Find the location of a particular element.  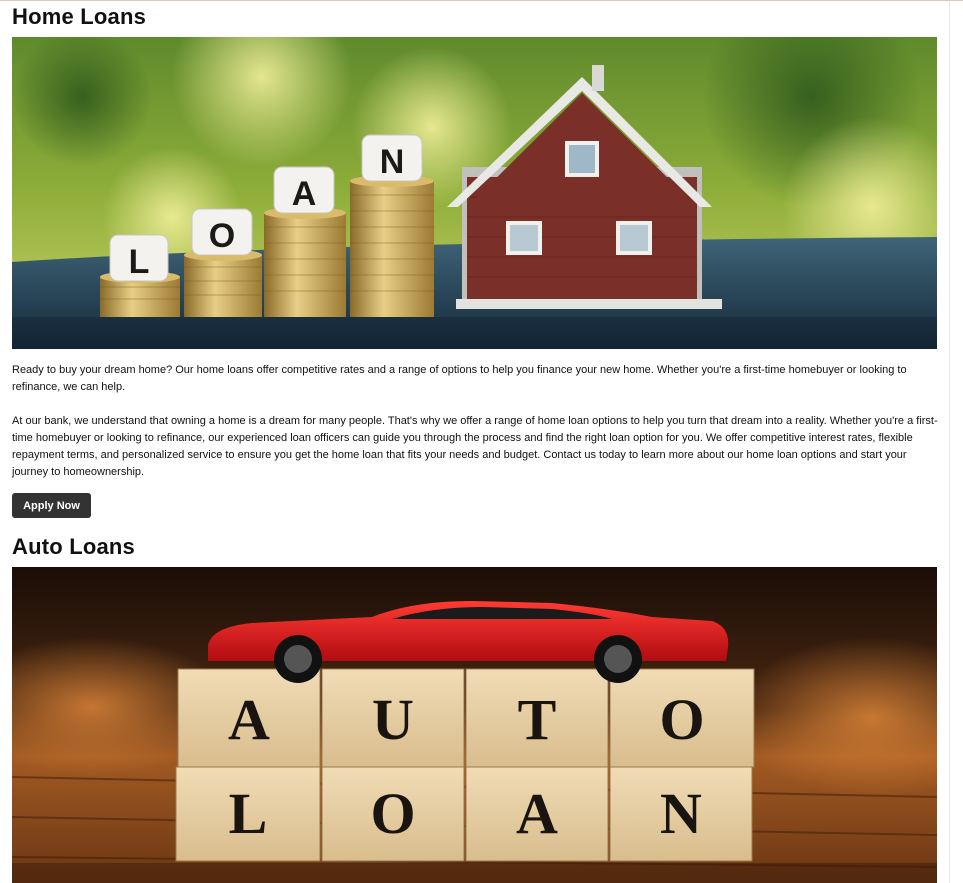

die-letter-2: O is located at coordinates (222, 236).